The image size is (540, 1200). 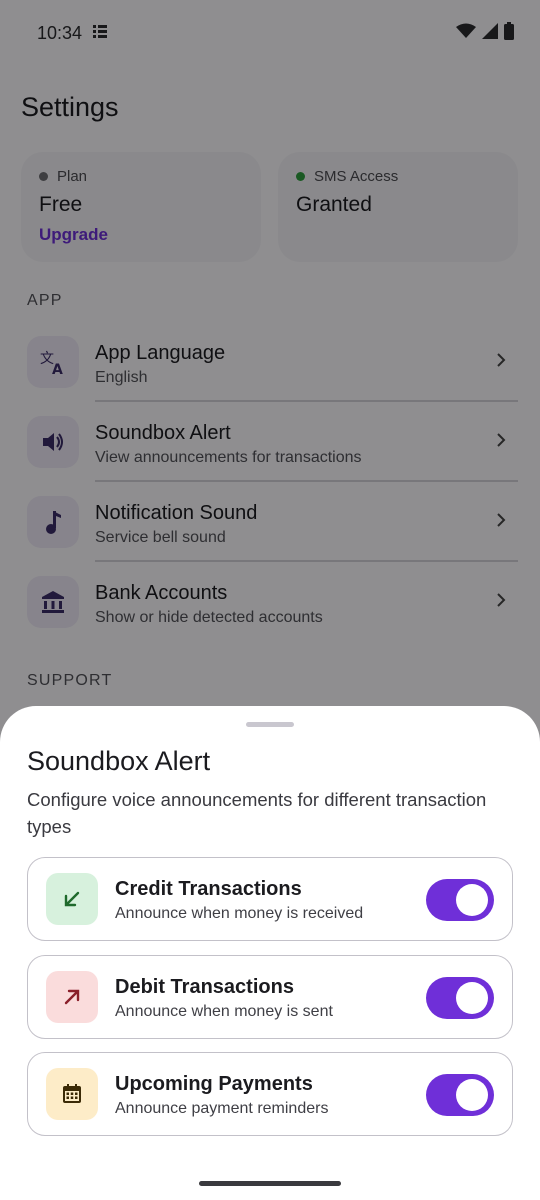 I want to click on arrow-up-right-icon, so click(x=72, y=997).